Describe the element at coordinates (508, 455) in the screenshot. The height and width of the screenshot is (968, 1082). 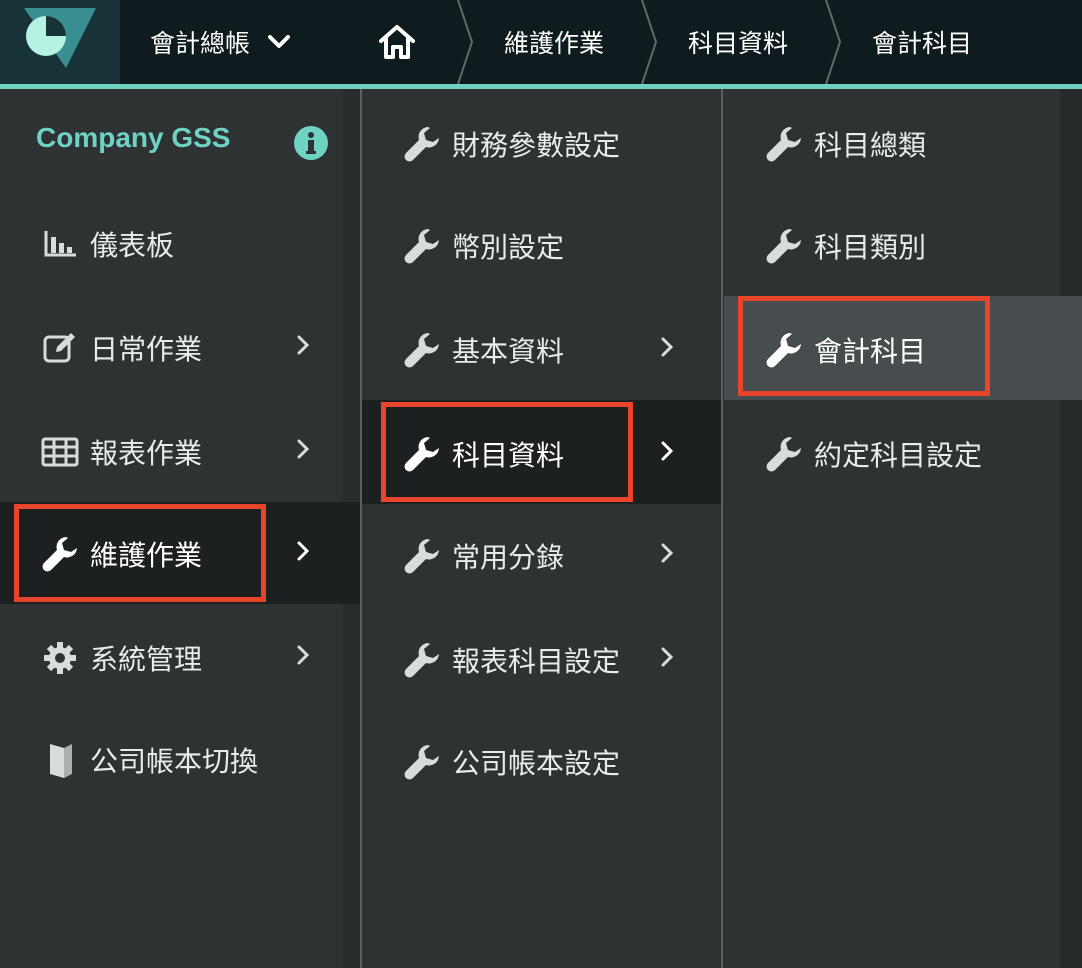
I see `submenu-item-label: 科目資料` at that location.